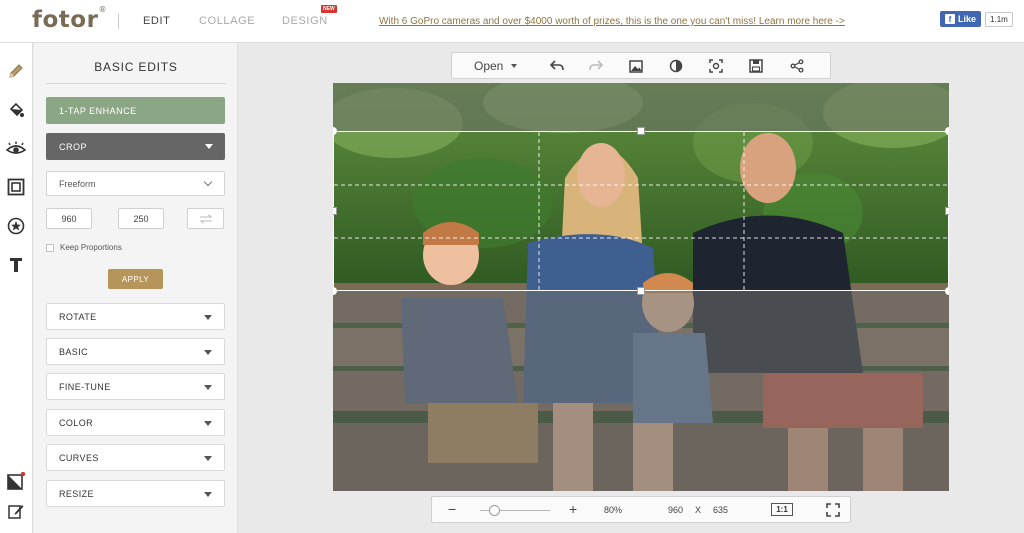  I want to click on crop-corner-icon, so click(16, 481).